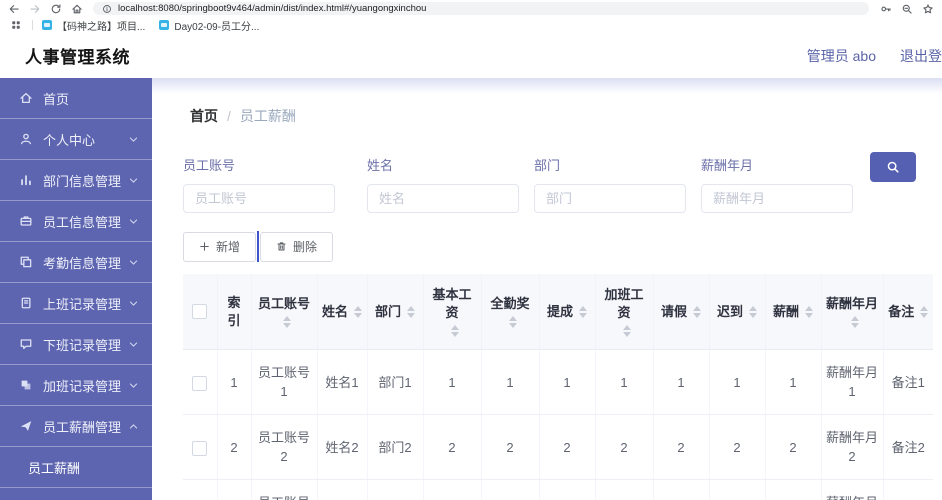 The width and height of the screenshot is (942, 500). What do you see at coordinates (16, 25) in the screenshot?
I see `apps-grid-icon` at bounding box center [16, 25].